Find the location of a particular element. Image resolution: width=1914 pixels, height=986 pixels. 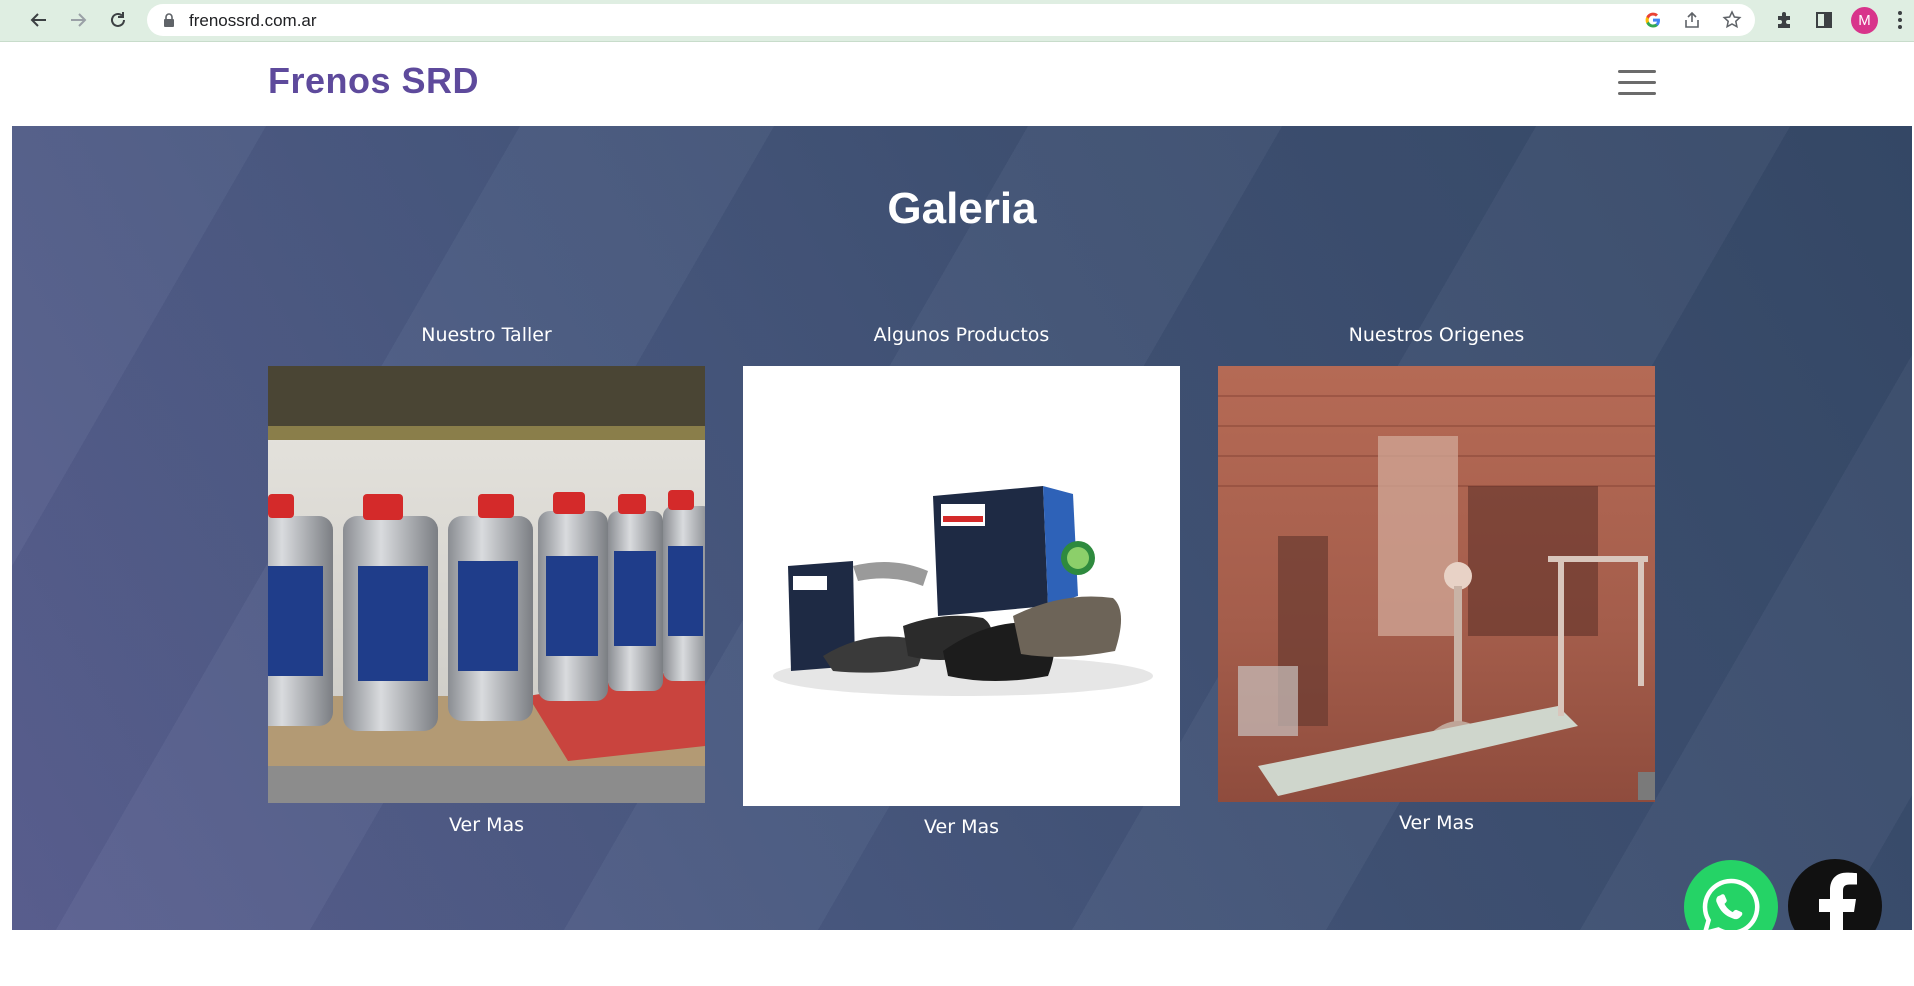

productos-photo is located at coordinates (961, 586).